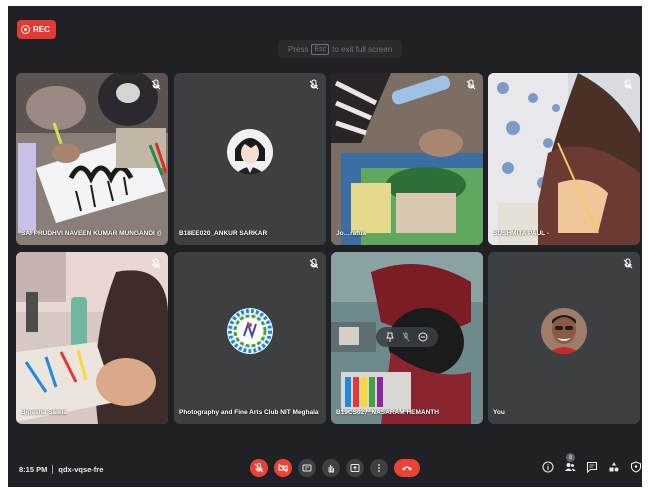 The image size is (648, 493). I want to click on people-count-badge: 8, so click(570, 457).